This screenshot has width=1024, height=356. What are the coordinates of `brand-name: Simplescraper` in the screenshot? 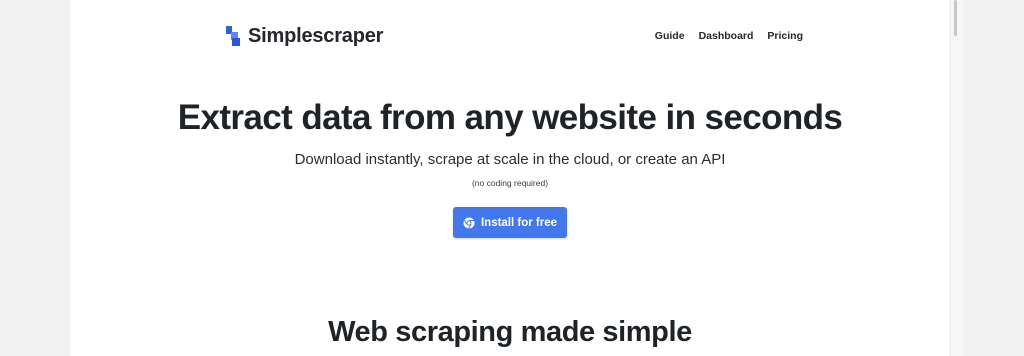 It's located at (316, 35).